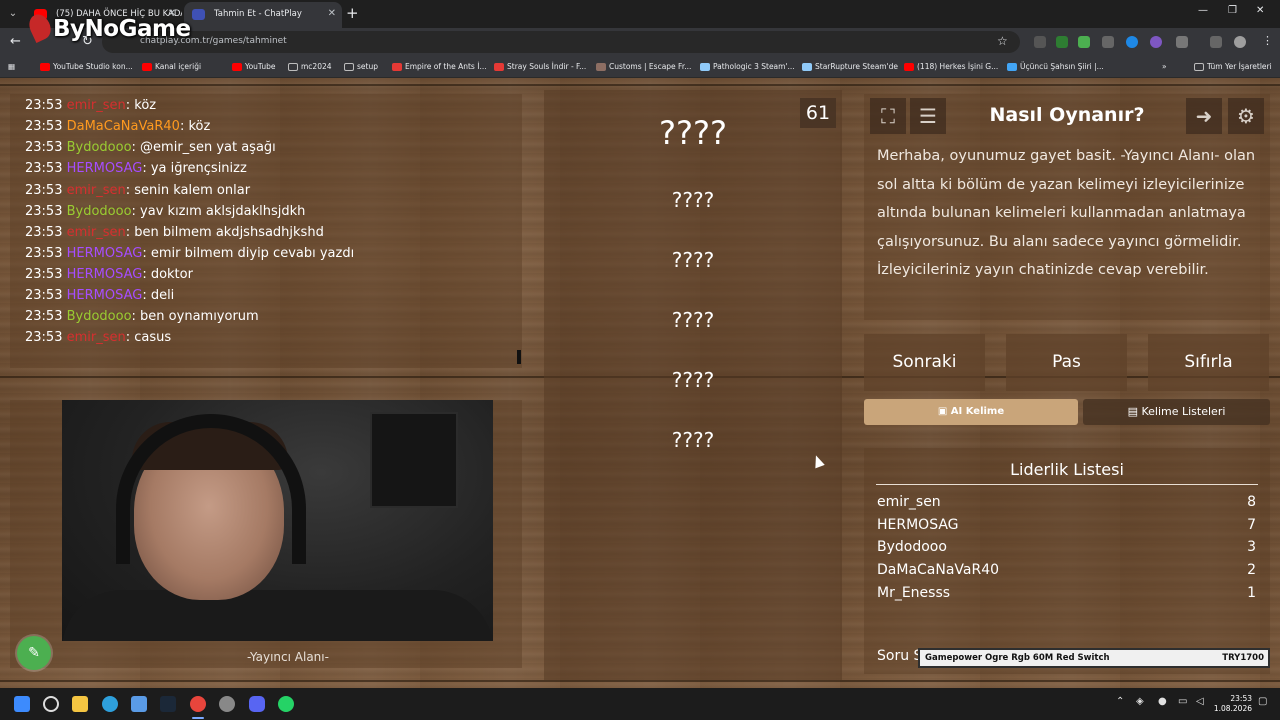 This screenshot has width=1280, height=720. What do you see at coordinates (51, 704) in the screenshot?
I see `search-icon` at bounding box center [51, 704].